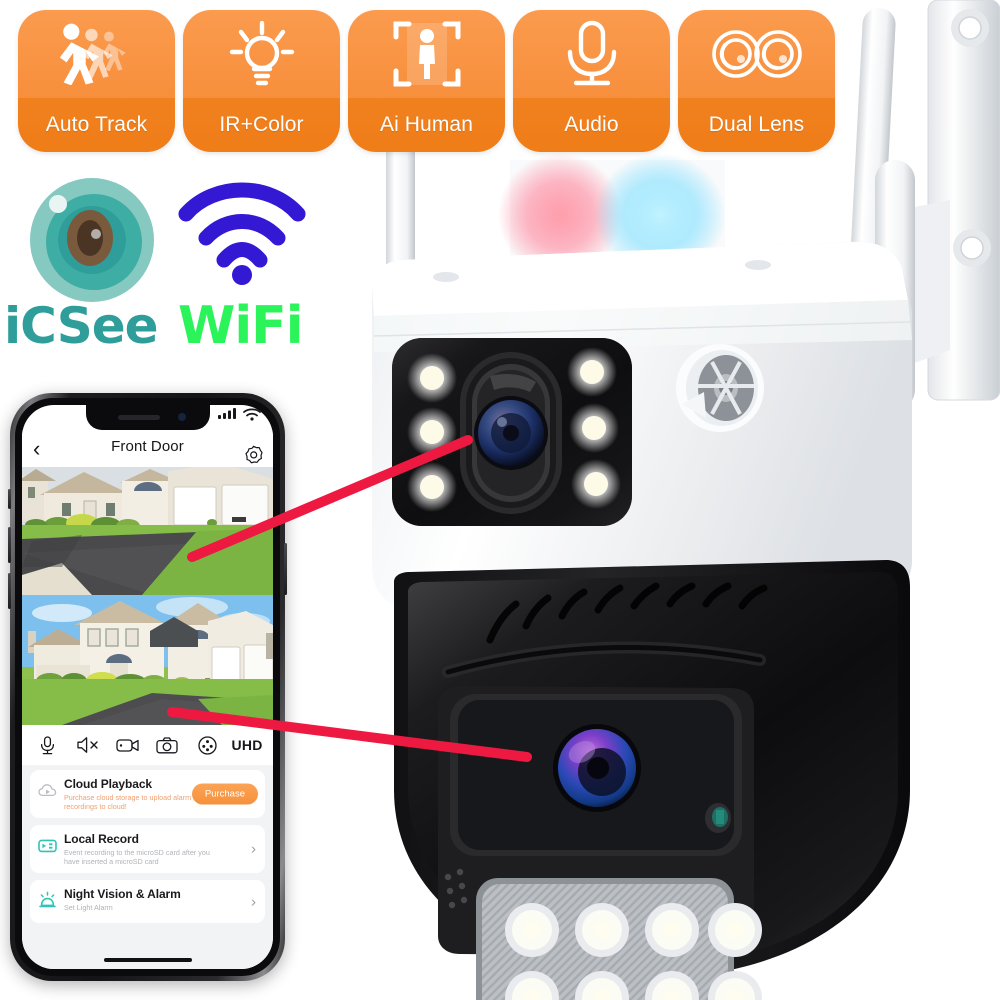  Describe the element at coordinates (591, 54) in the screenshot. I see `microphone-icon` at that location.